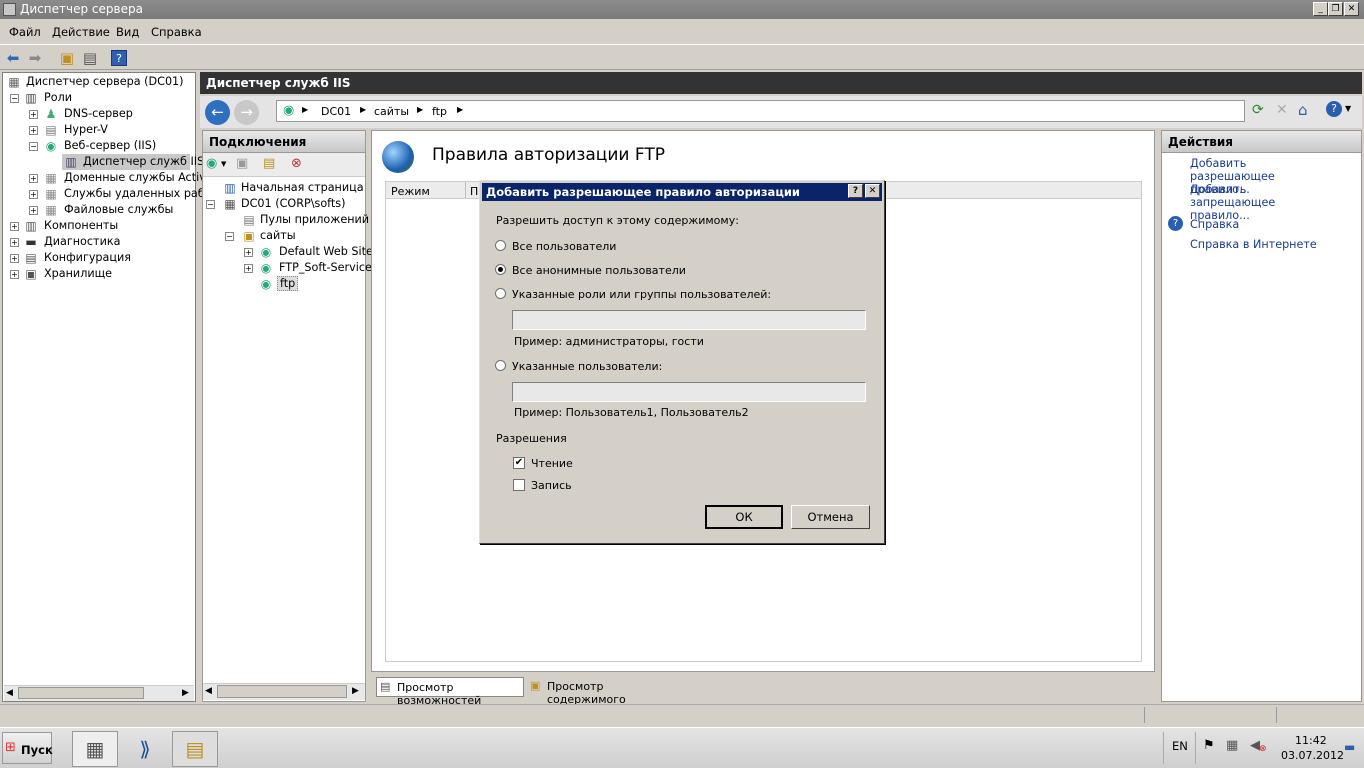 The width and height of the screenshot is (1364, 768). Describe the element at coordinates (1258, 110) in the screenshot. I see `refresh-icon: ⟳` at that location.